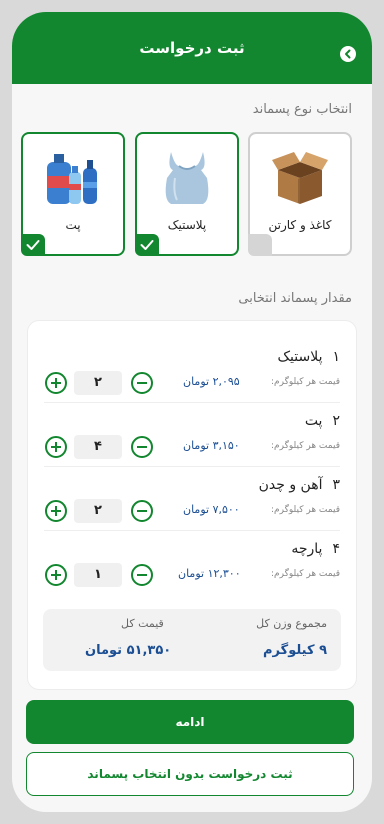 This screenshot has width=384, height=824. Describe the element at coordinates (72, 179) in the screenshot. I see `pet-bottles-icon` at that location.